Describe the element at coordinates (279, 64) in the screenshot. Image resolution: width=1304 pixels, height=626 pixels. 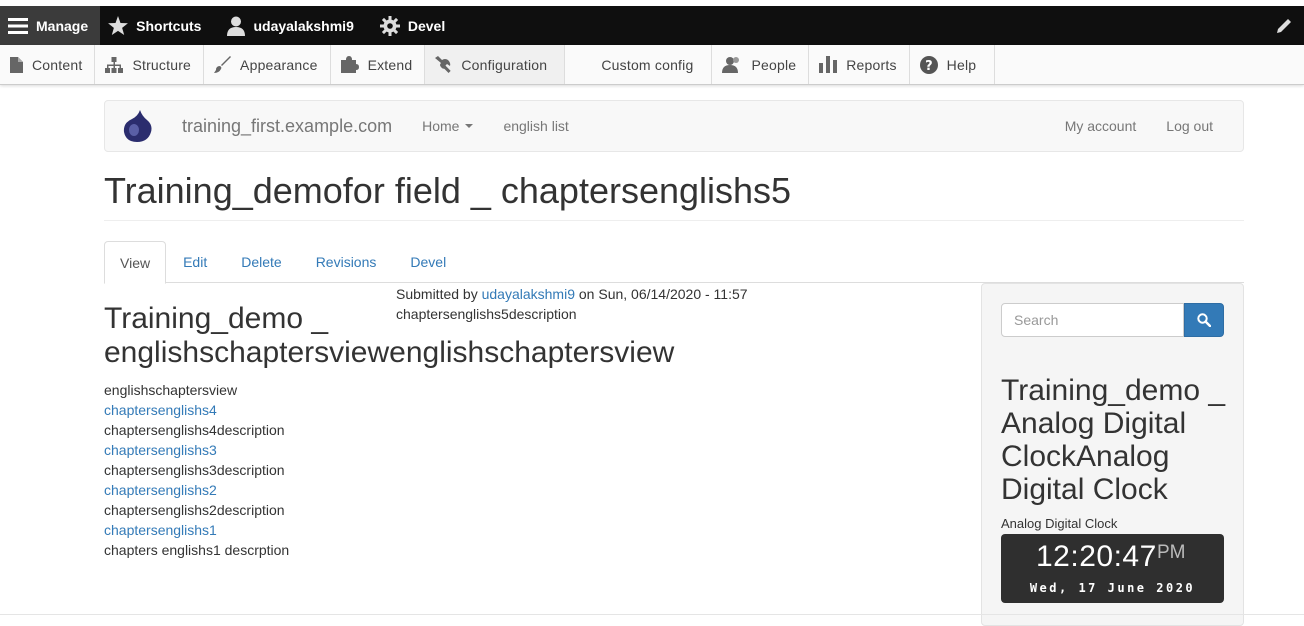
I see `tray-item-label: Appearance` at that location.